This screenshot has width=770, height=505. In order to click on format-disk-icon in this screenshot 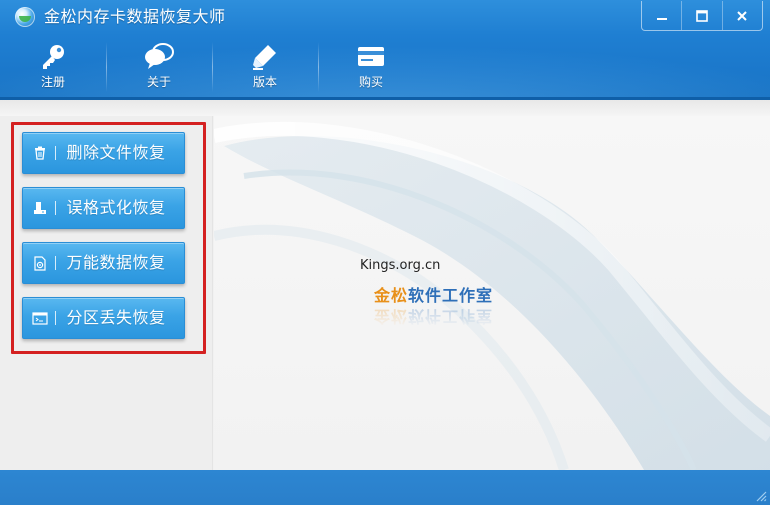, I will do `click(40, 208)`.